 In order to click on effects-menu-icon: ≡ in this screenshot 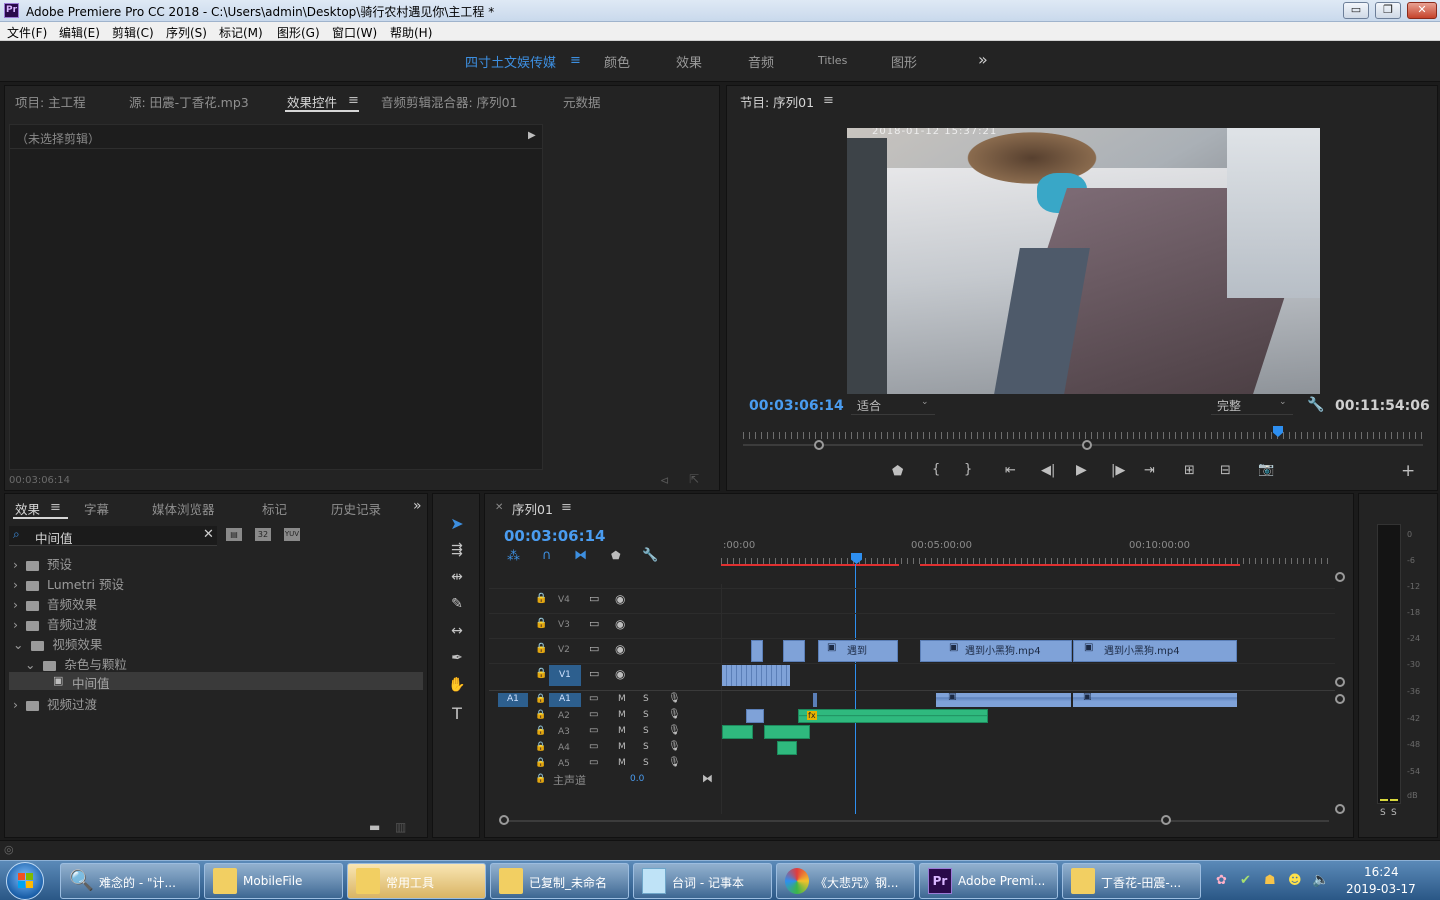, I will do `click(55, 507)`.